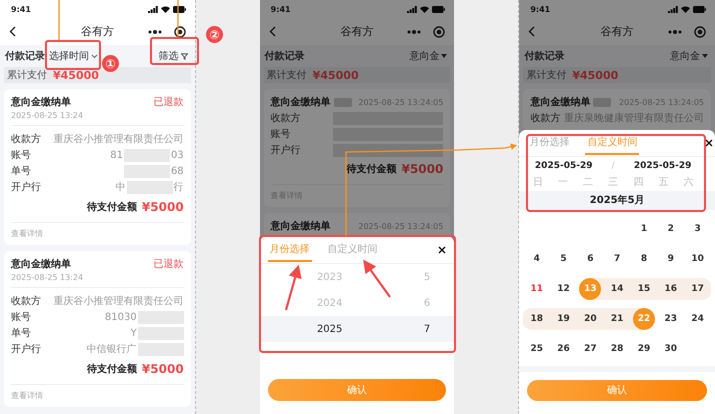 The height and width of the screenshot is (414, 715). What do you see at coordinates (617, 349) in the screenshot?
I see `calendar-day: 28` at bounding box center [617, 349].